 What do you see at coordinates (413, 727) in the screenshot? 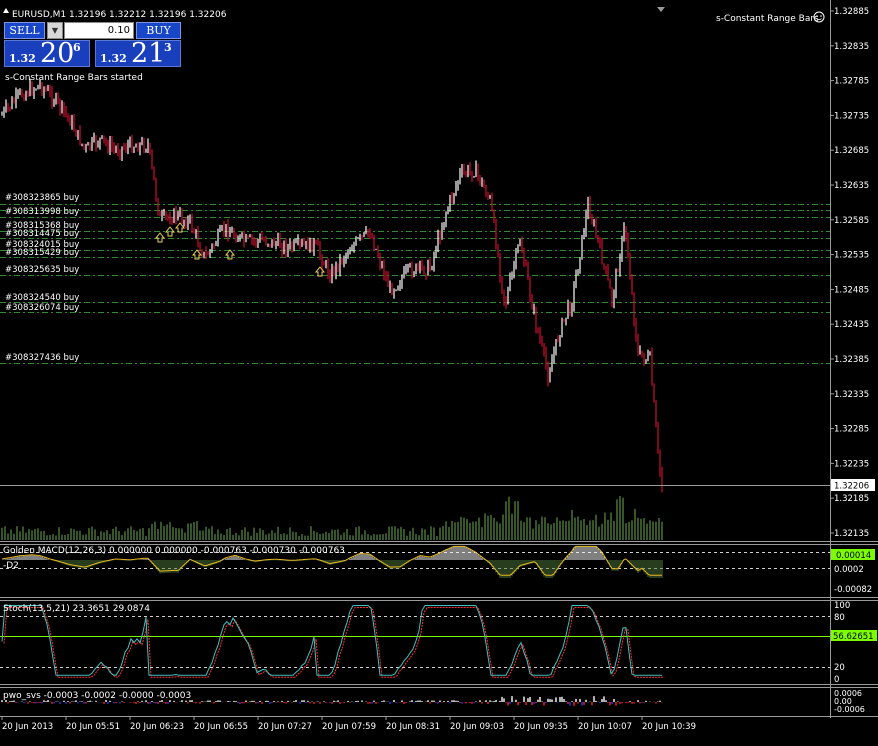
I see `time-axis-label: 20 Jun 08:31` at bounding box center [413, 727].